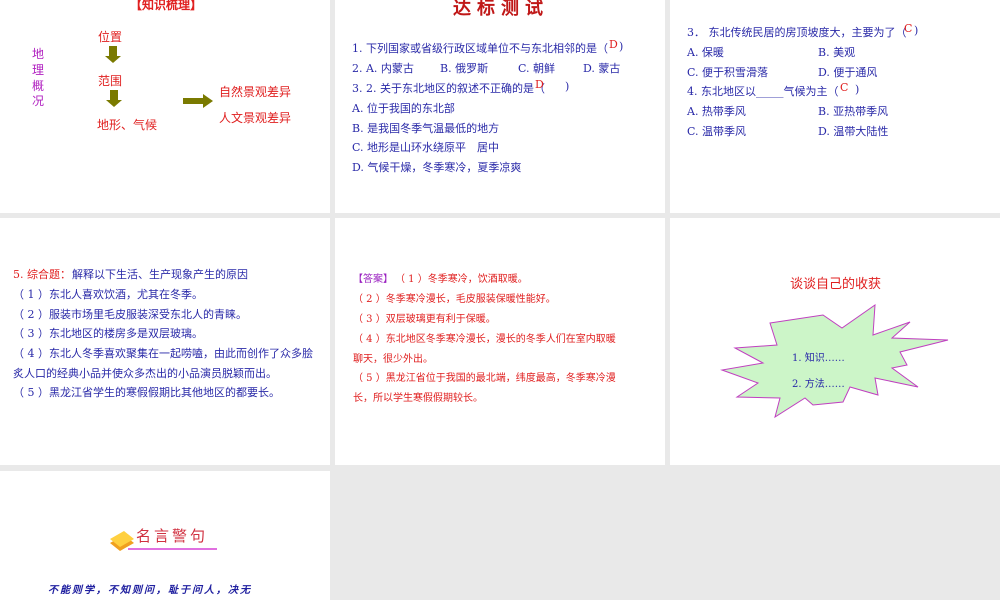  I want to click on sub-question: （ 5 ）黑龙江省学生的寒假假期比其他地区的都要长。, so click(146, 392).